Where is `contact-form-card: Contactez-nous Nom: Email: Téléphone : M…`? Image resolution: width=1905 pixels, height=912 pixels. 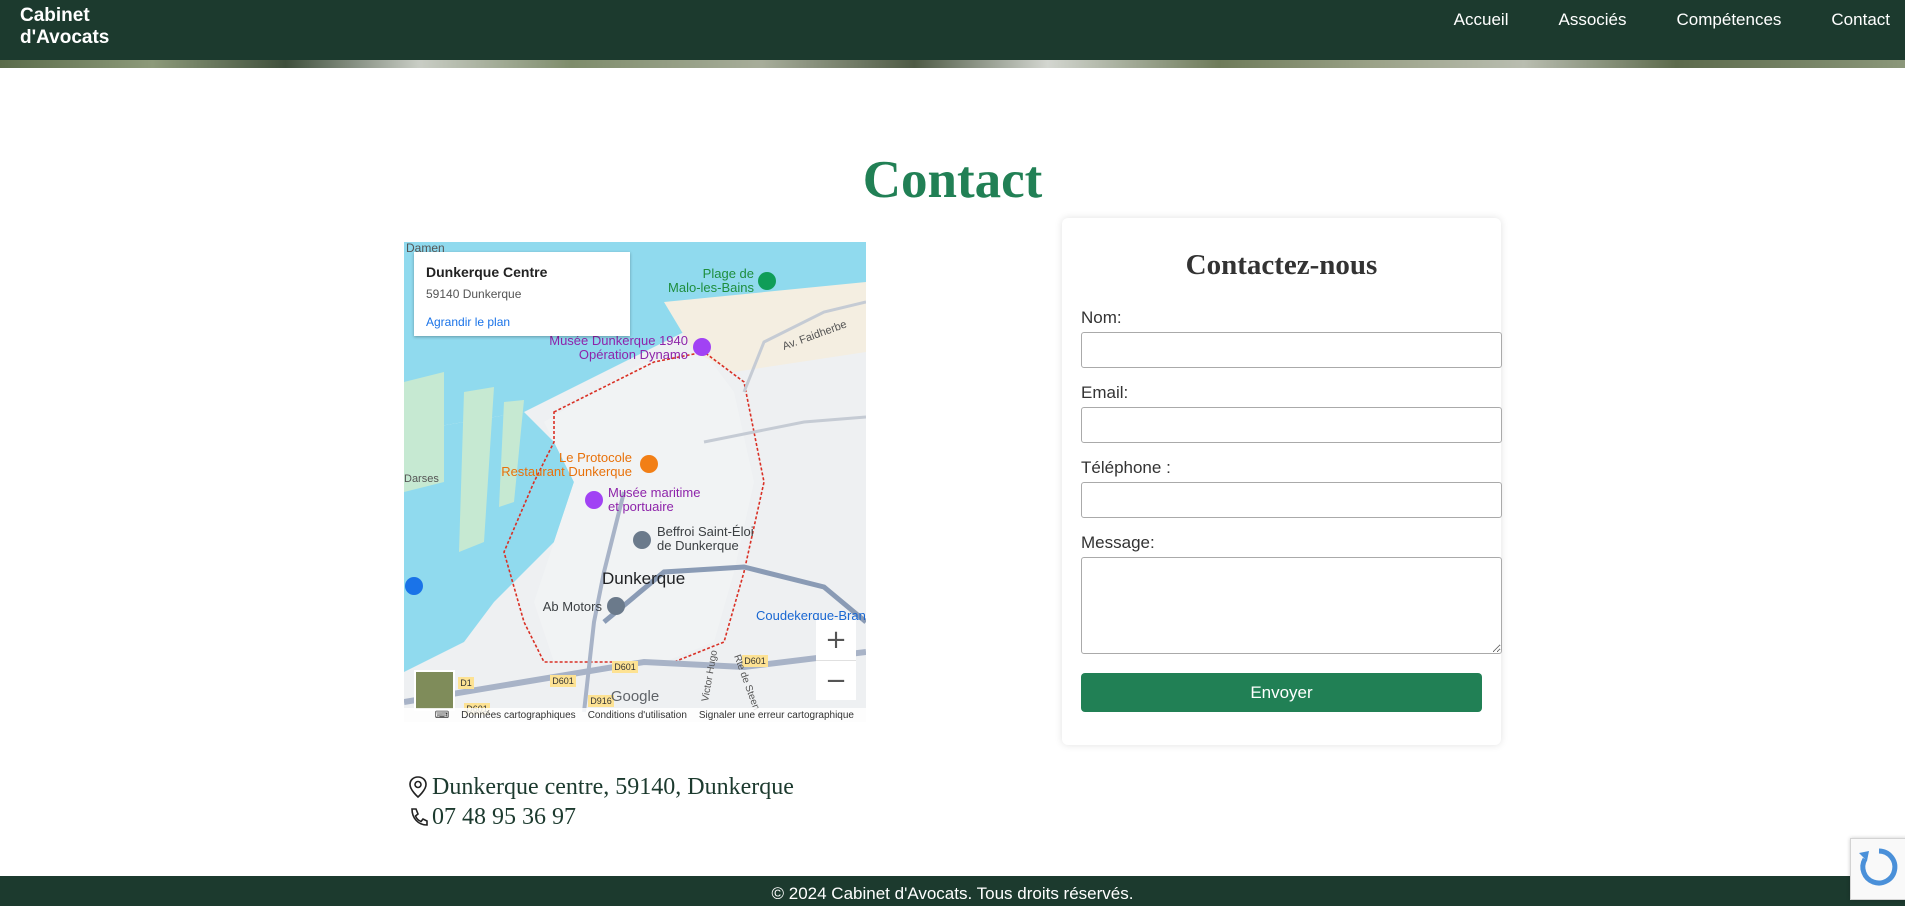 contact-form-card: Contactez-nous Nom: Email: Téléphone : M… is located at coordinates (1282, 481).